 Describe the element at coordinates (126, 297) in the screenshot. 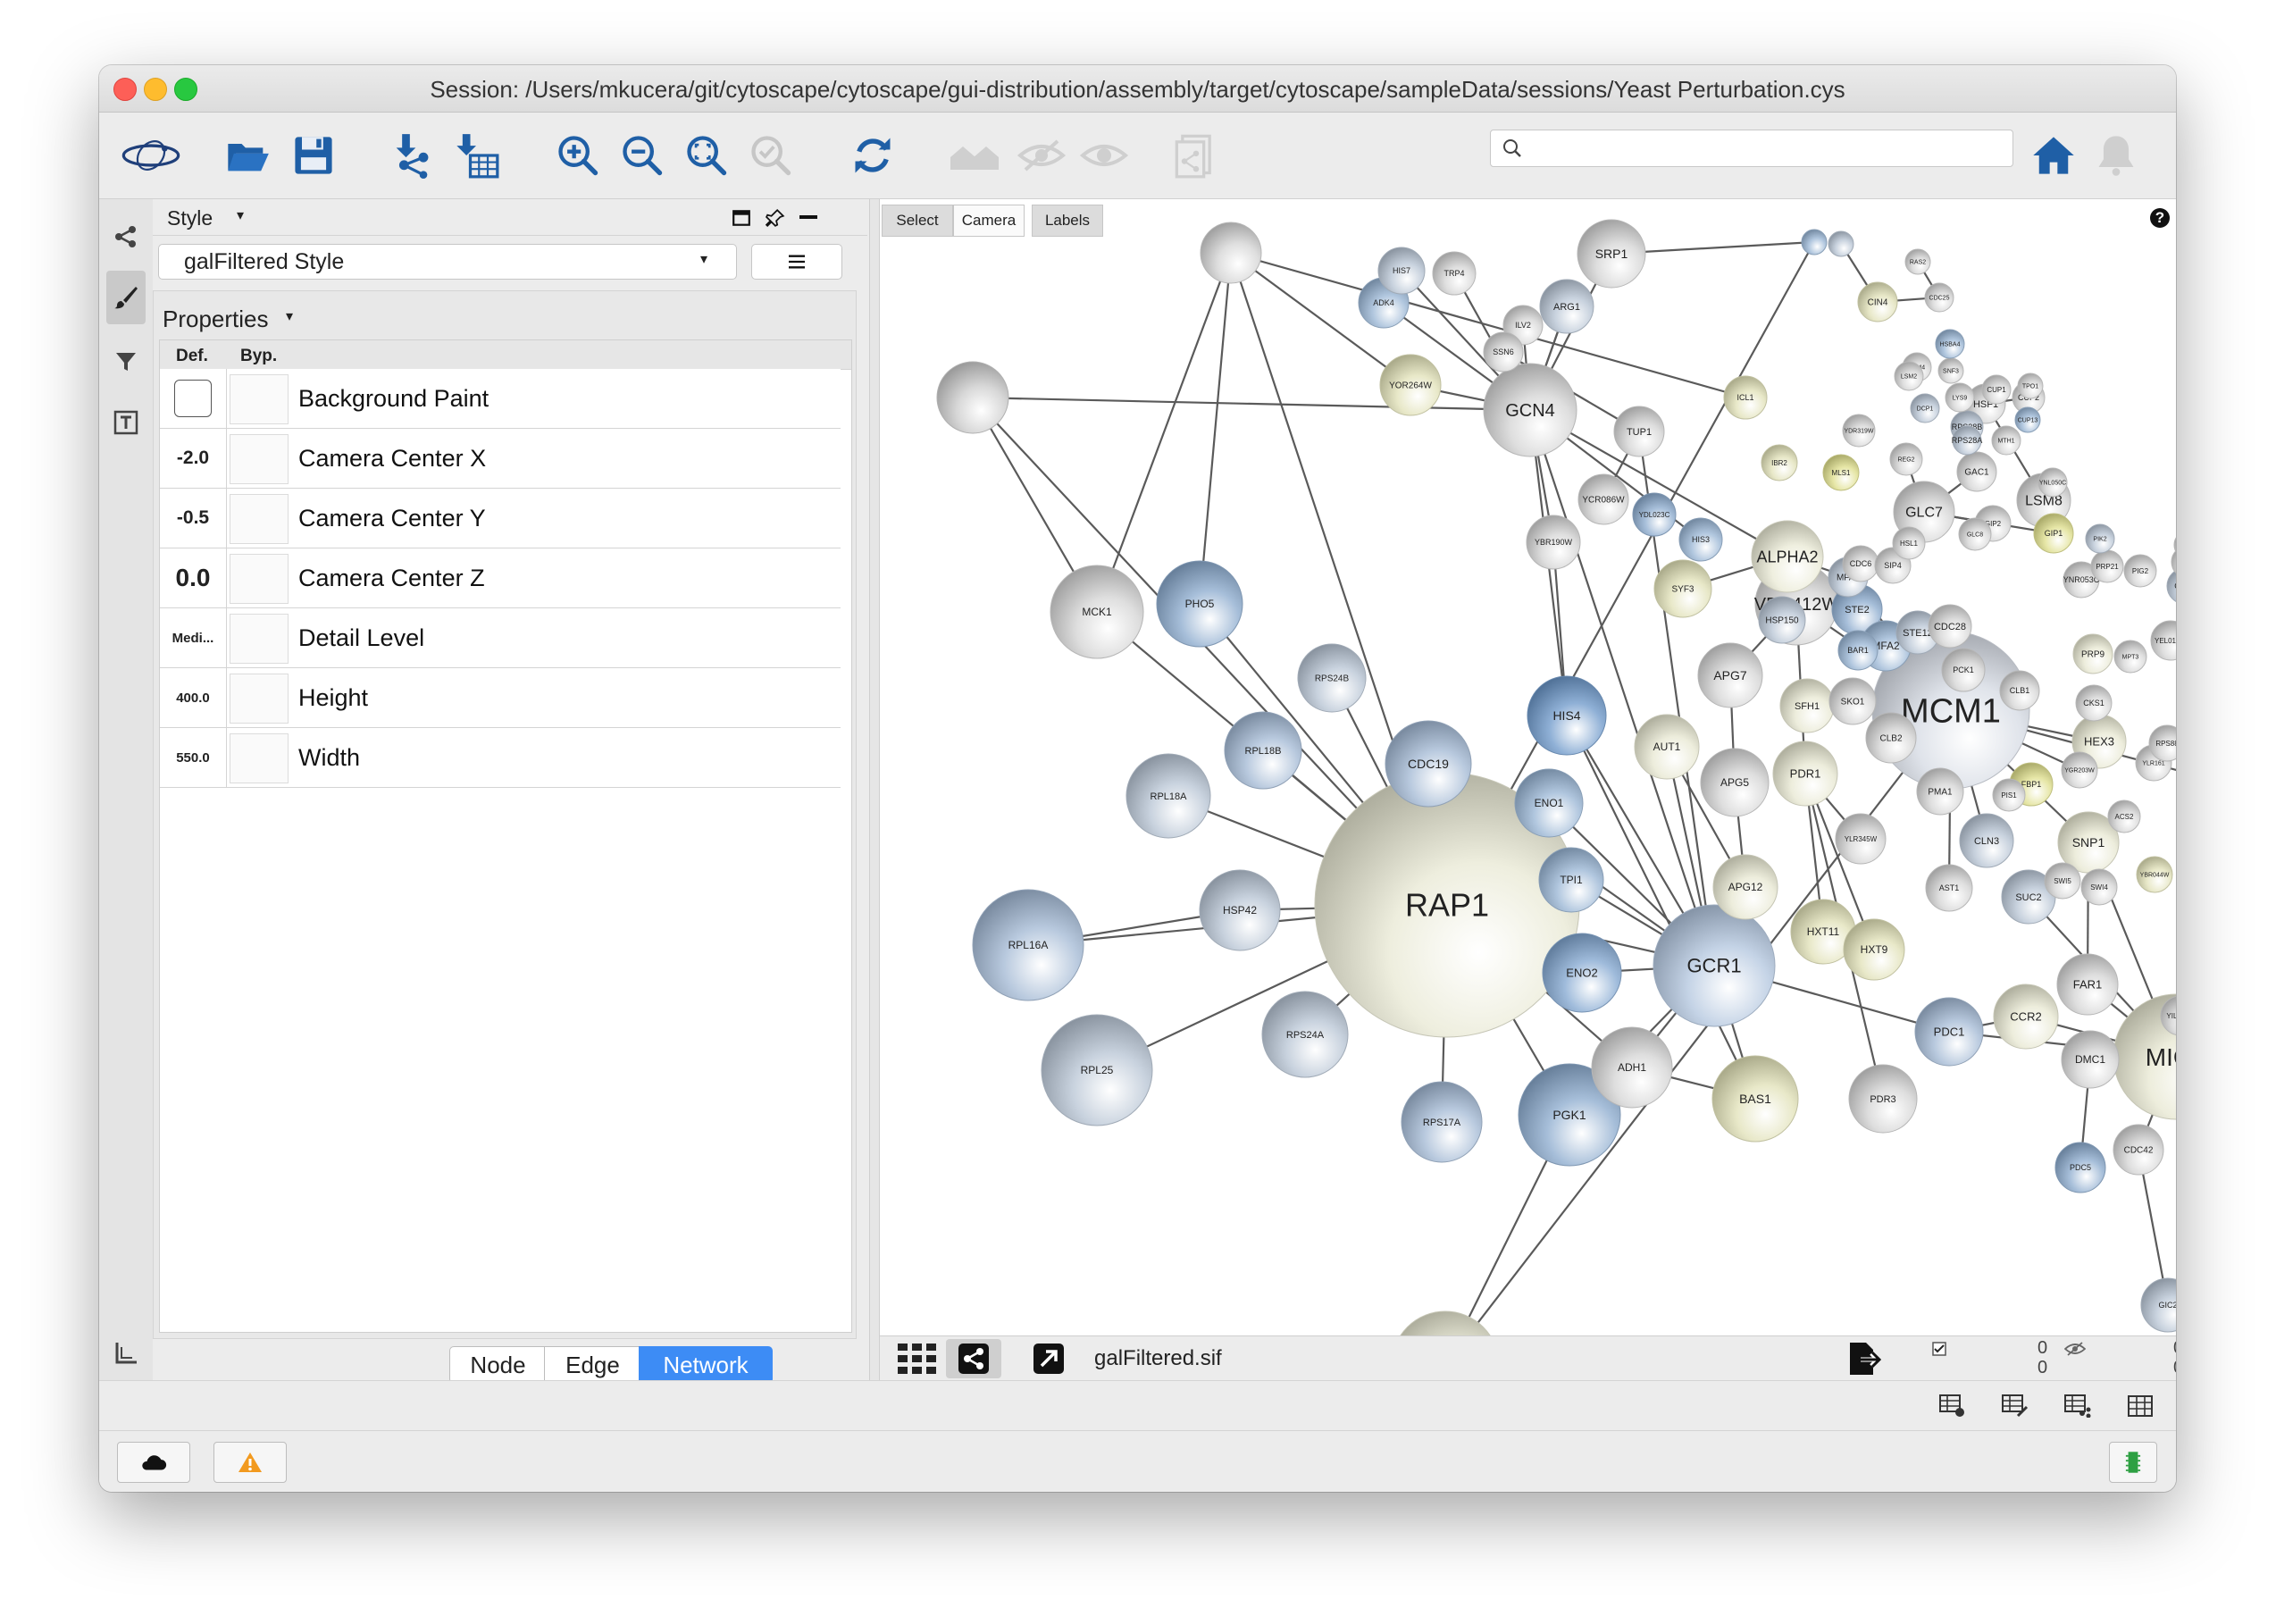

I see `style-panel-icon` at that location.